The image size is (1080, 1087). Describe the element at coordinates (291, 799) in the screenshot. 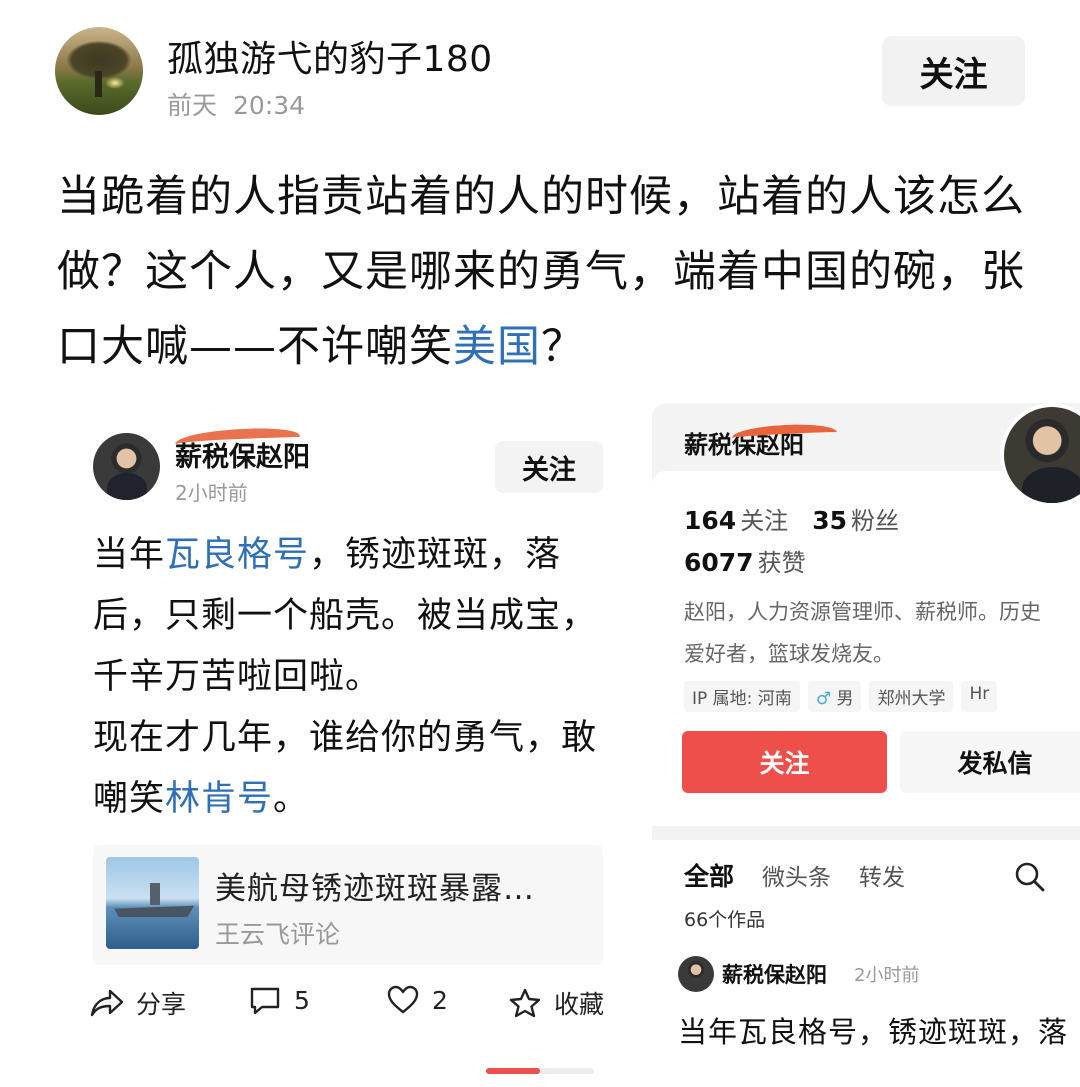

I see `embedded-text-4: 。` at that location.